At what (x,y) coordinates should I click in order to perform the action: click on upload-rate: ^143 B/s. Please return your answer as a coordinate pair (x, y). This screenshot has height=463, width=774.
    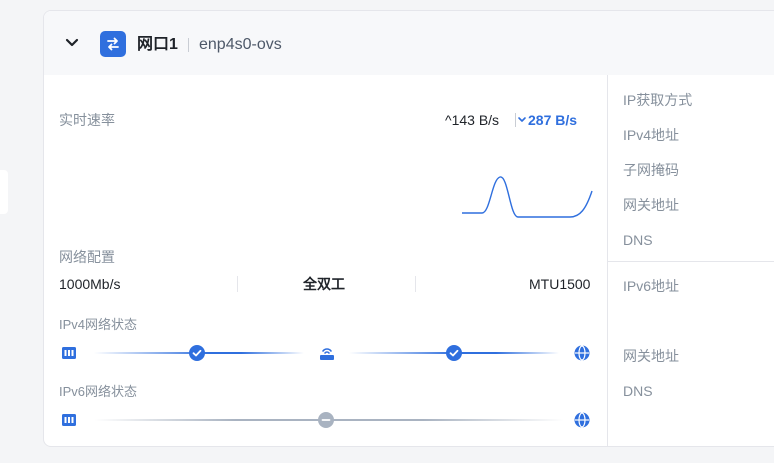
    Looking at the image, I should click on (472, 120).